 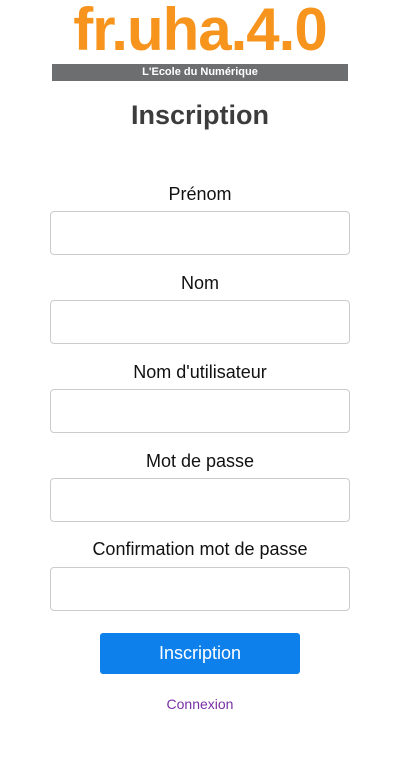 What do you see at coordinates (200, 31) in the screenshot?
I see `logo-main-text: fr.uha.4.0` at bounding box center [200, 31].